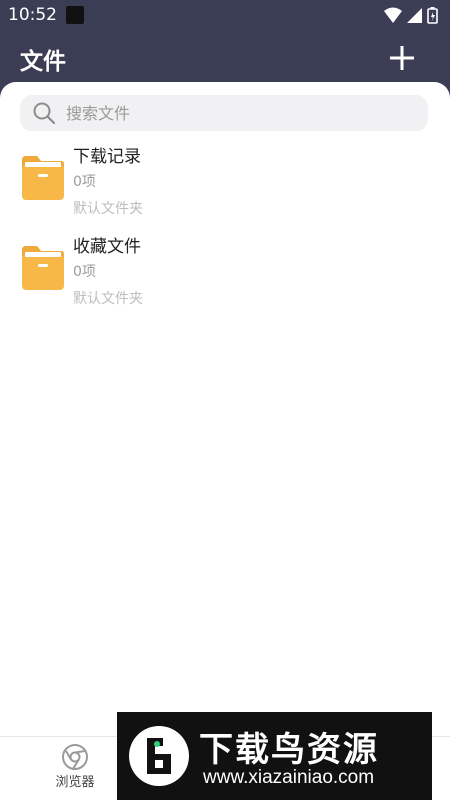 The width and height of the screenshot is (450, 800). I want to click on watermark-title: 下载鸟资源, so click(289, 750).